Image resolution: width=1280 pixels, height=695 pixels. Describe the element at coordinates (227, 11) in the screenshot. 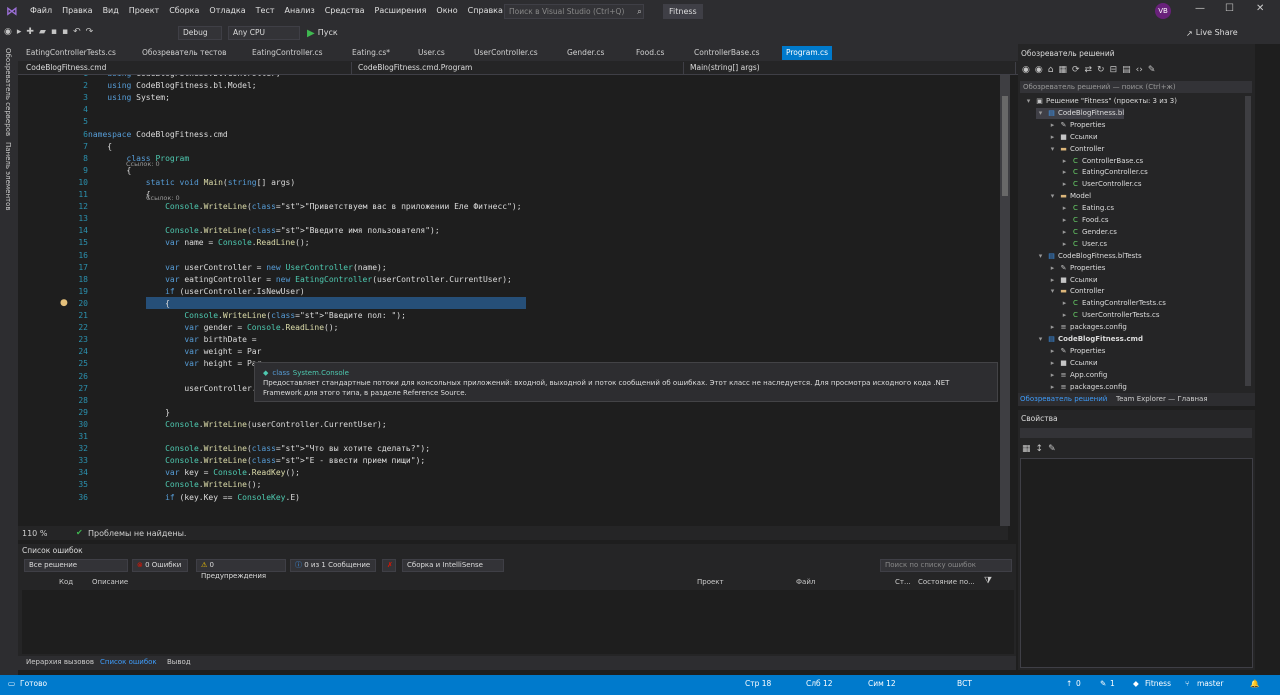

I see `menu-item: Отладка` at that location.